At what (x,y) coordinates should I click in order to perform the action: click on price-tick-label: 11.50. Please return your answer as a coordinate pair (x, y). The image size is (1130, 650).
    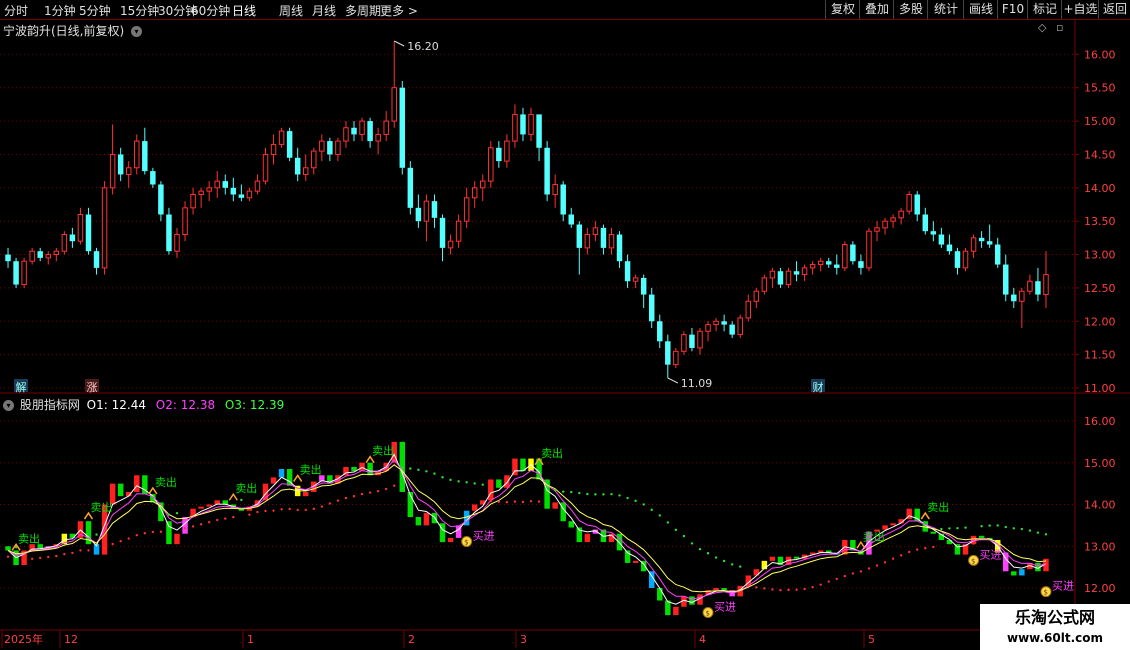
    Looking at the image, I should click on (1100, 355).